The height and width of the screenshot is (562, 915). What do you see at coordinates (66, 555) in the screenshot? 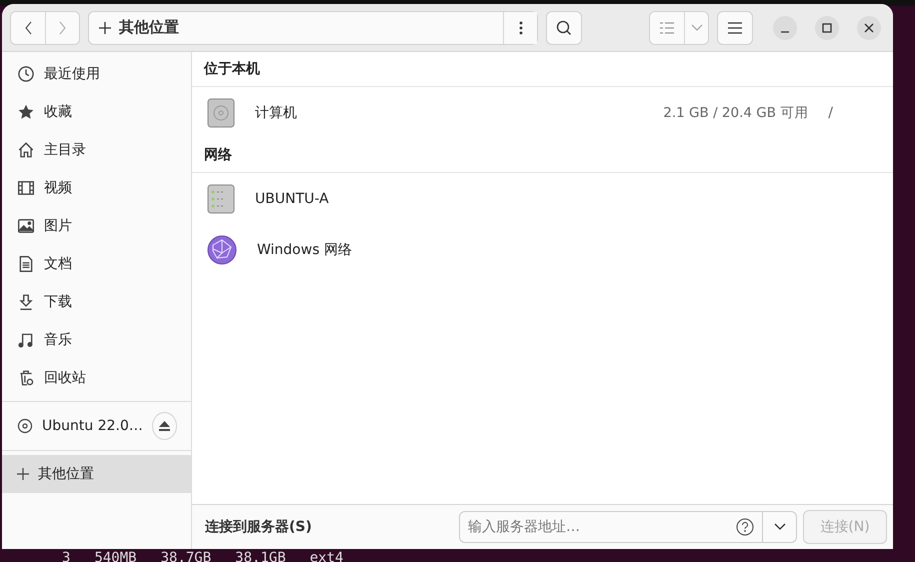
I see `terminal-text: 3` at bounding box center [66, 555].